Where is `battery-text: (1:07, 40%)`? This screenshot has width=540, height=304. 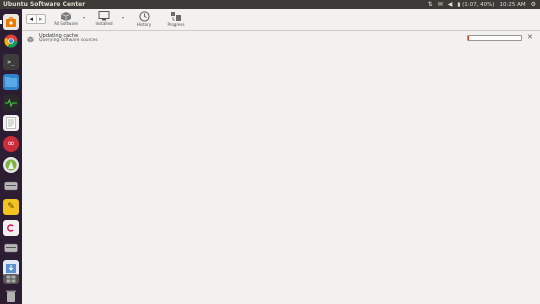 battery-text: (1:07, 40%) is located at coordinates (478, 4).